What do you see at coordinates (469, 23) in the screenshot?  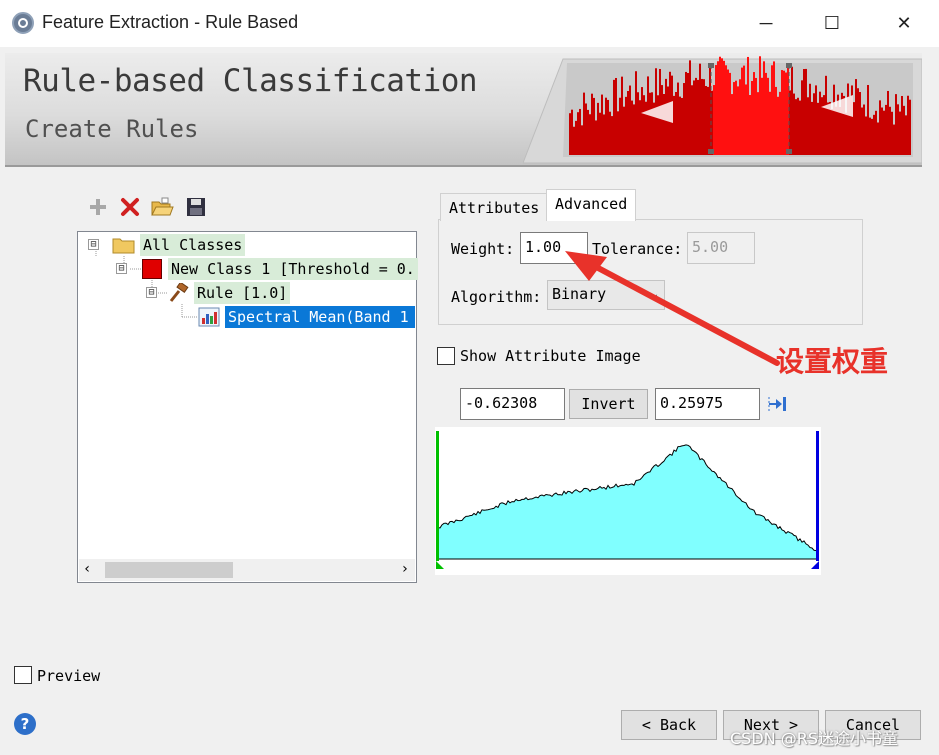 I see `title-bar: Feature Extraction - Rule Based ─ ☐ ✕` at bounding box center [469, 23].